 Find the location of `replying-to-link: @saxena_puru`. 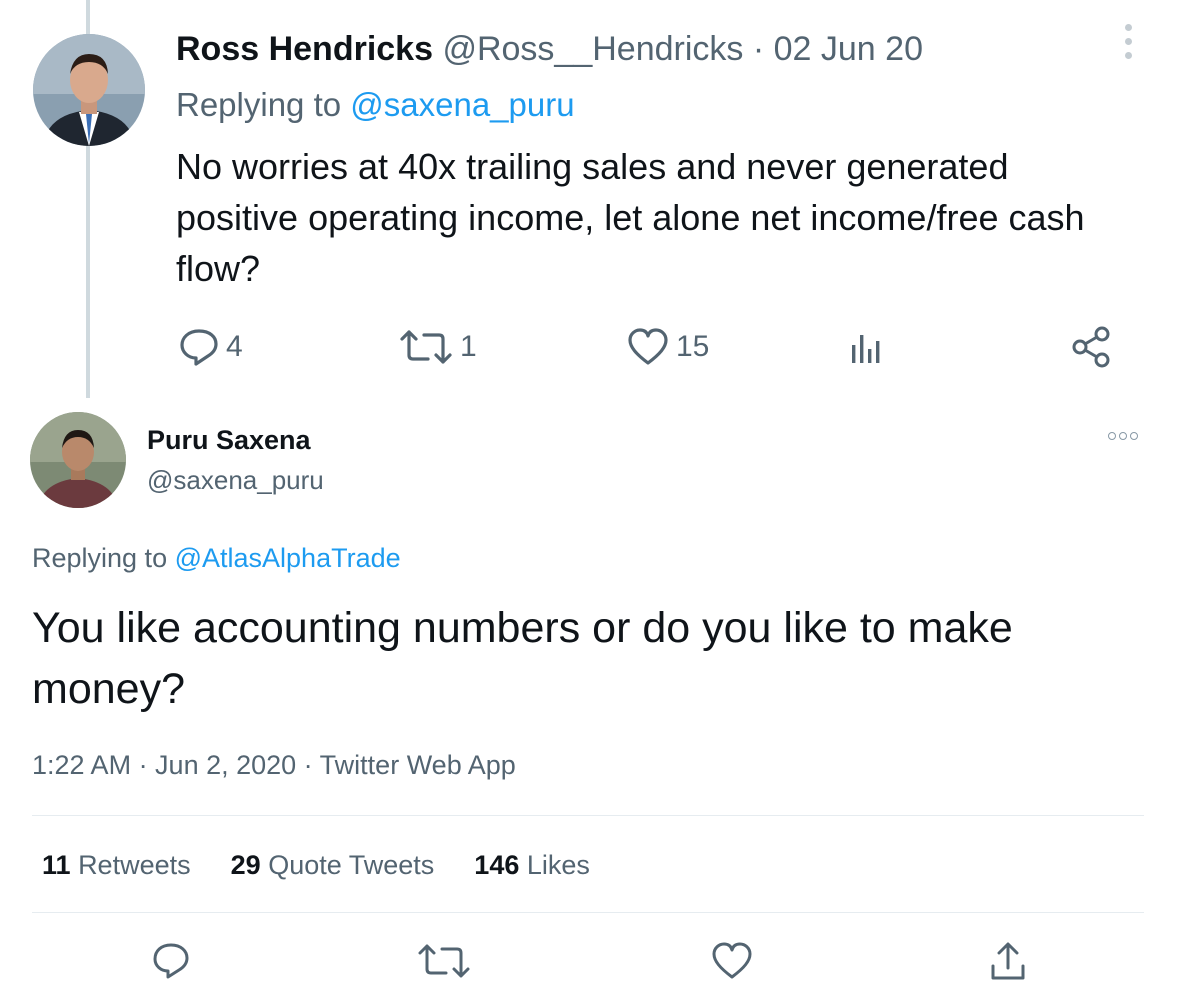

replying-to-link: @saxena_puru is located at coordinates (462, 104).